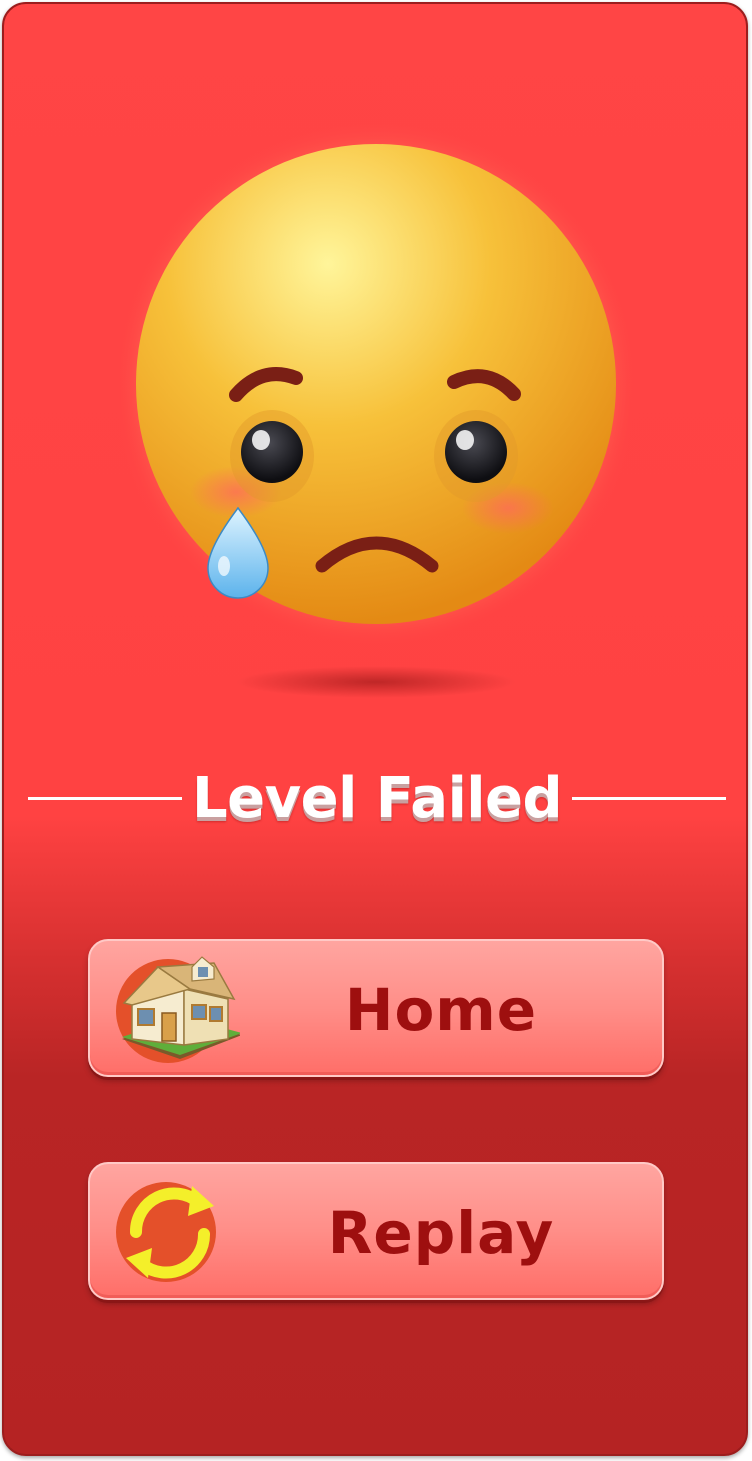  Describe the element at coordinates (441, 1233) in the screenshot. I see `replay-button-label: Replay` at that location.